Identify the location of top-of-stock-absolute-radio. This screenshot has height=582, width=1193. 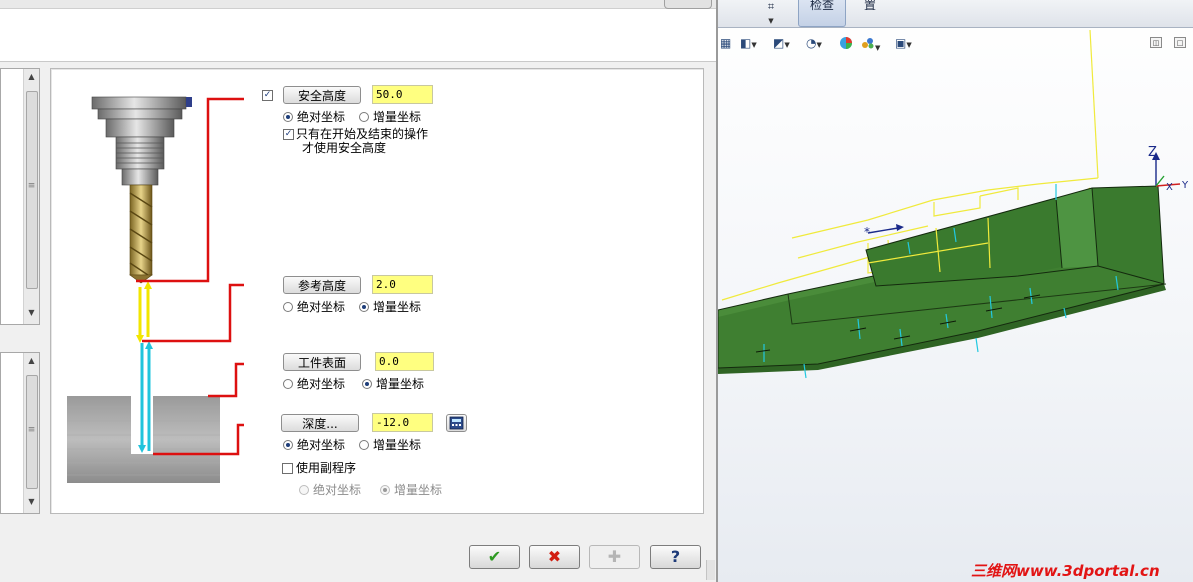
(288, 384).